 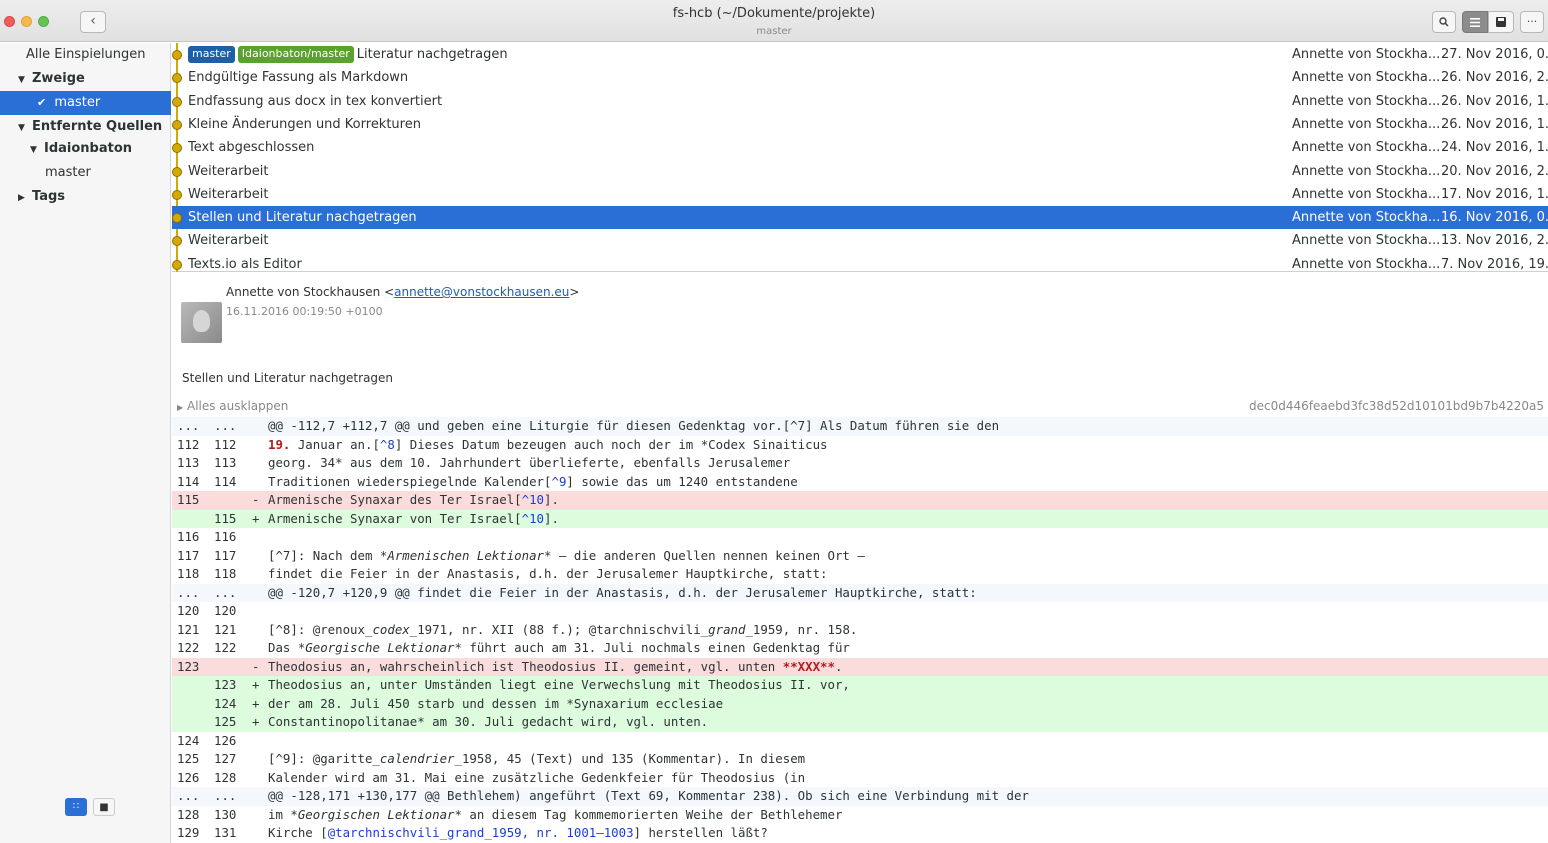 I want to click on diff-line: 120 120, so click(x=860, y=611).